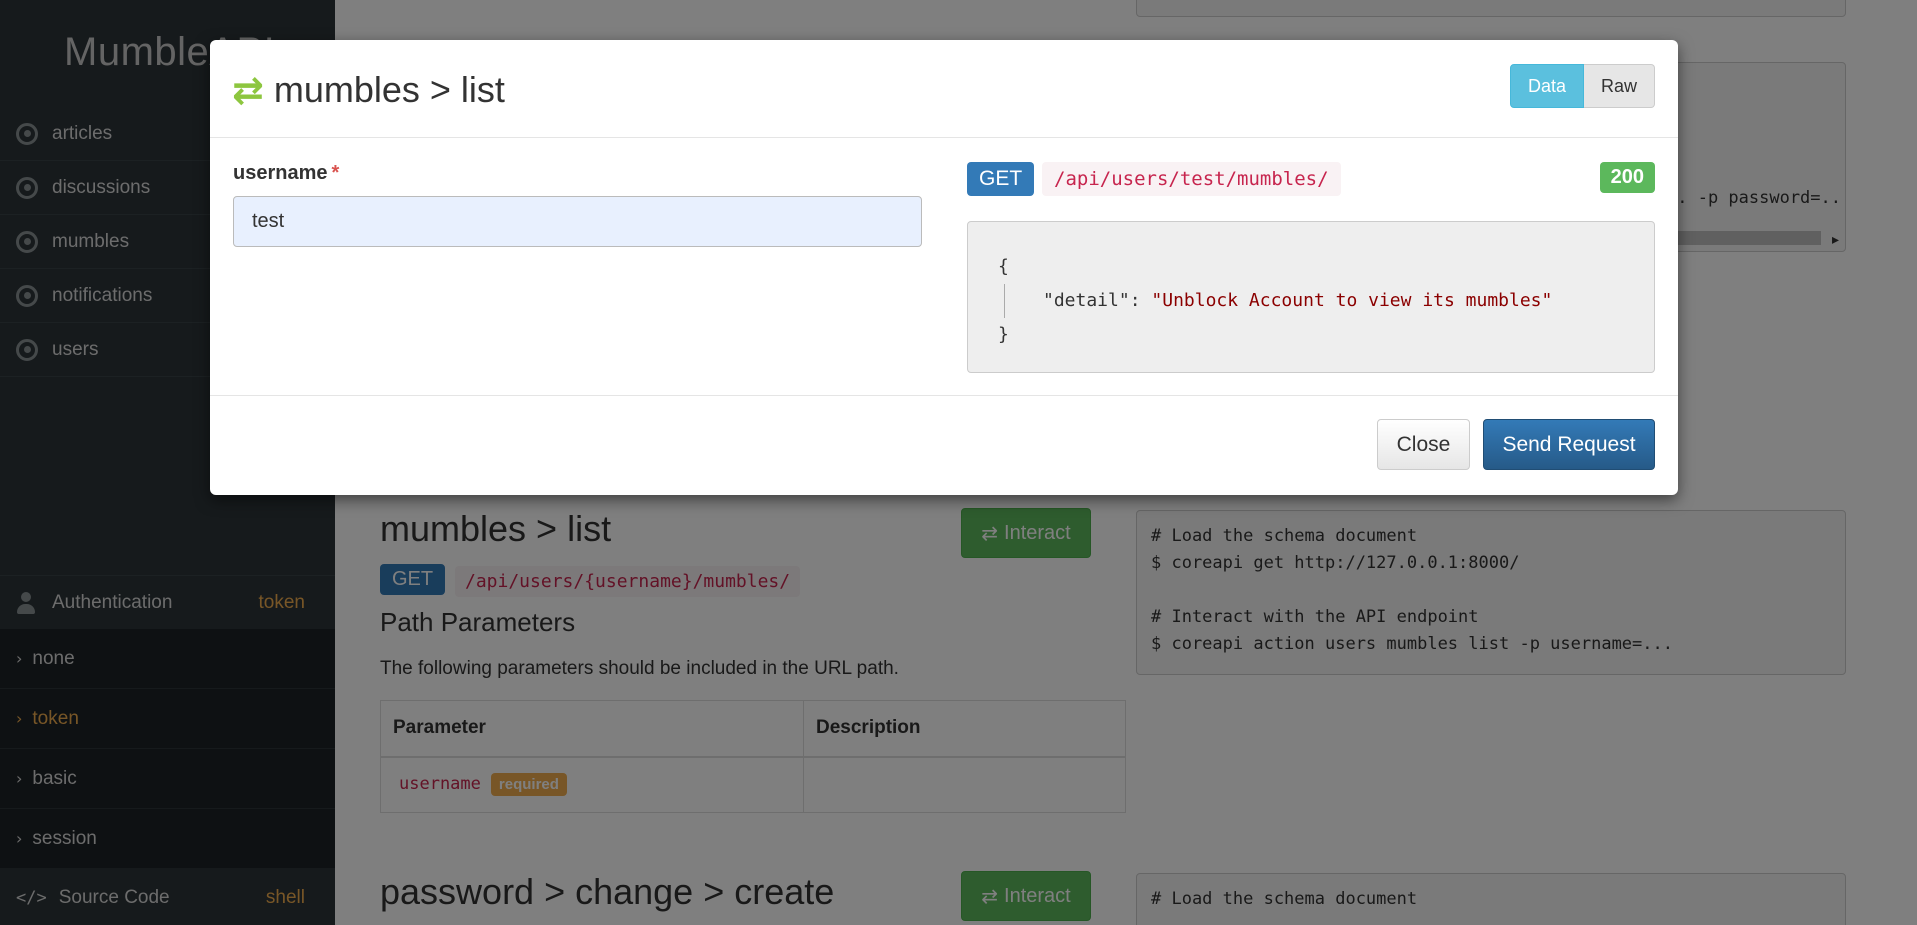 The width and height of the screenshot is (1917, 925). I want to click on raw-toggle-button: Raw, so click(1619, 86).